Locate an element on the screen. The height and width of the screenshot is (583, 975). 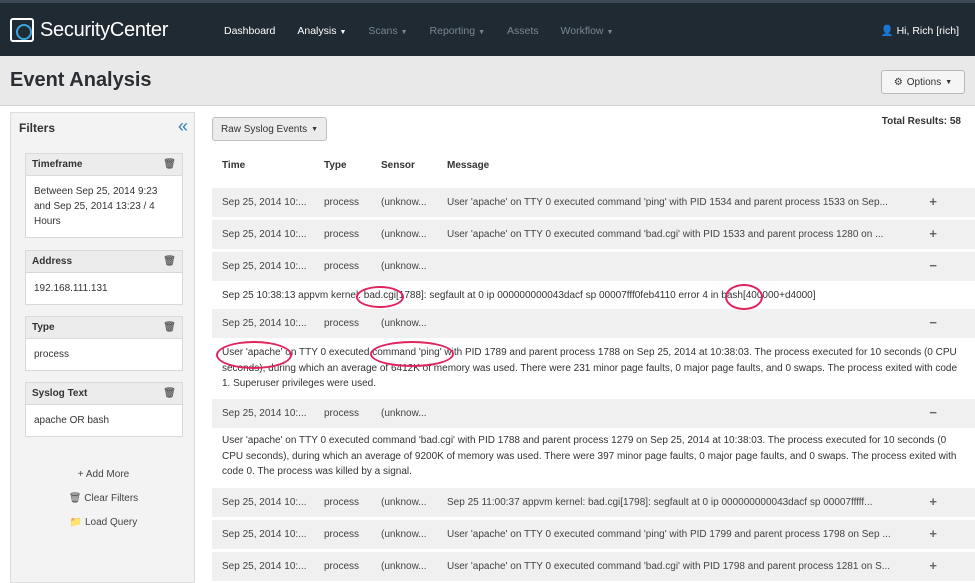
user-menu: 👤 Hi, Rich [rich] is located at coordinates (920, 30).